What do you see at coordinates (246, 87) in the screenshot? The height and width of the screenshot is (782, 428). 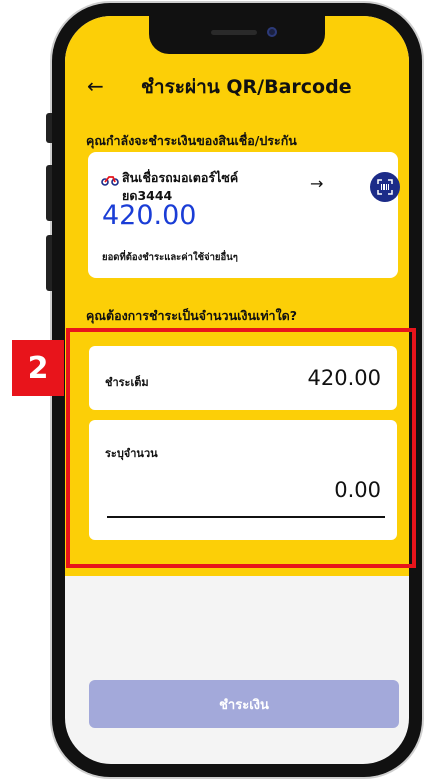 I see `page-title: ชำระผ่าน QR/Barcode` at bounding box center [246, 87].